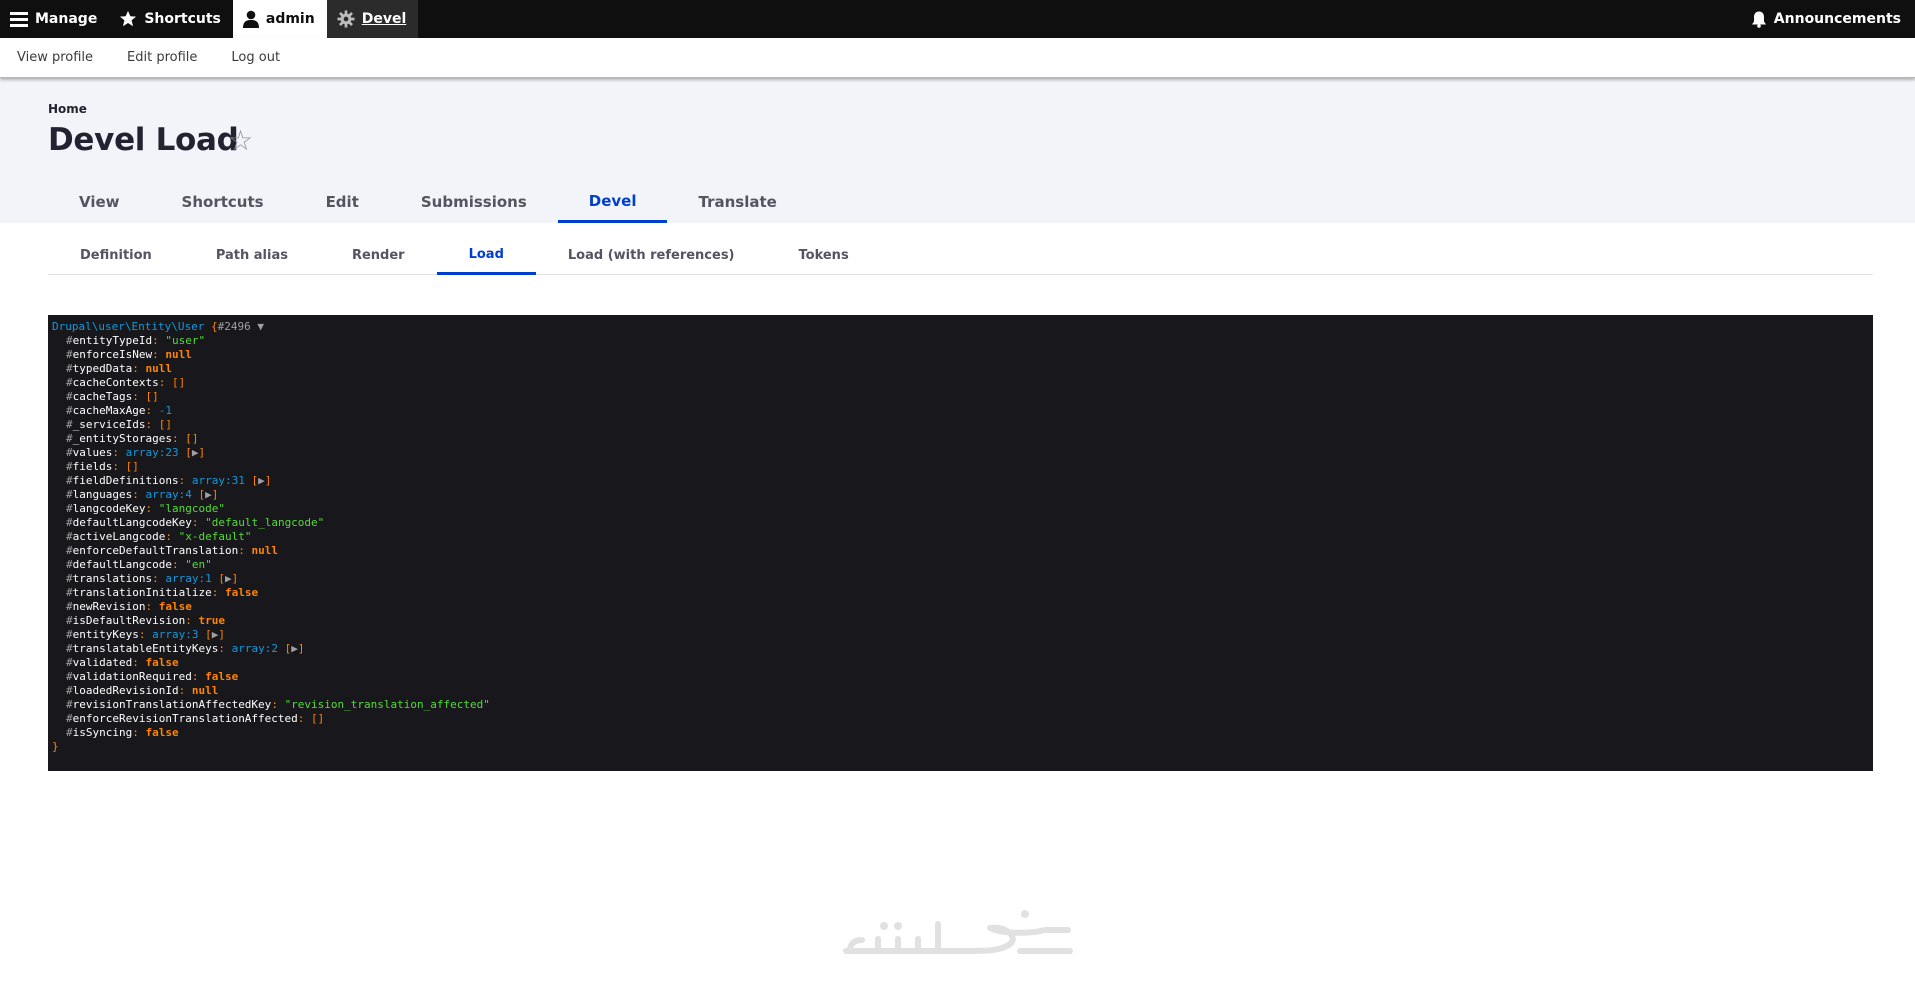 The image size is (1915, 985). I want to click on toolbar-shortcuts: Shortcuts, so click(171, 19).